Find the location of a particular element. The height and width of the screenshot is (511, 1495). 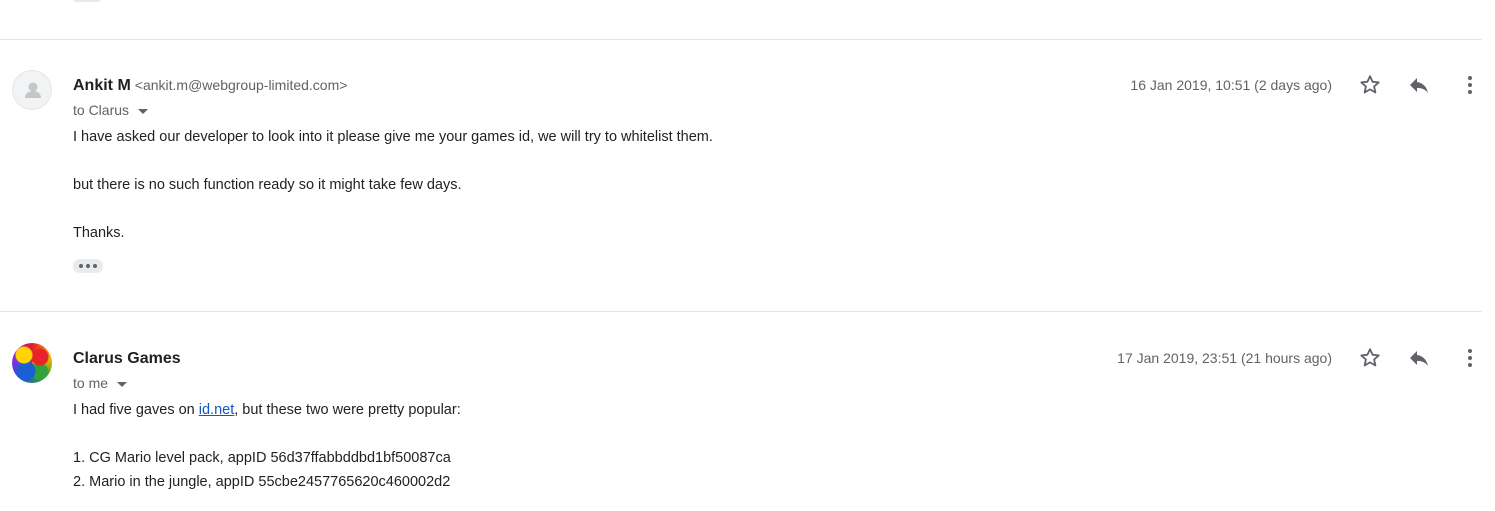

recipient-label: to me is located at coordinates (91, 383).